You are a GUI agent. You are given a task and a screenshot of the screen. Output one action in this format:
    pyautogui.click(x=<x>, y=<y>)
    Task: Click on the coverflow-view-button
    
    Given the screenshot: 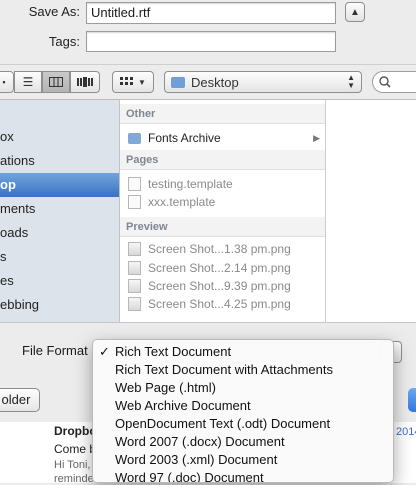 What is the action you would take?
    pyautogui.click(x=85, y=82)
    